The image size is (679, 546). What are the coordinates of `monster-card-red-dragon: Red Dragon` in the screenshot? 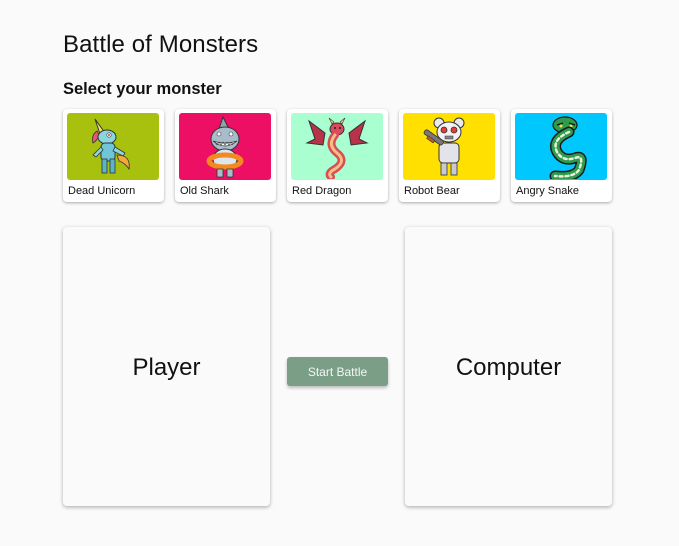 It's located at (337, 155).